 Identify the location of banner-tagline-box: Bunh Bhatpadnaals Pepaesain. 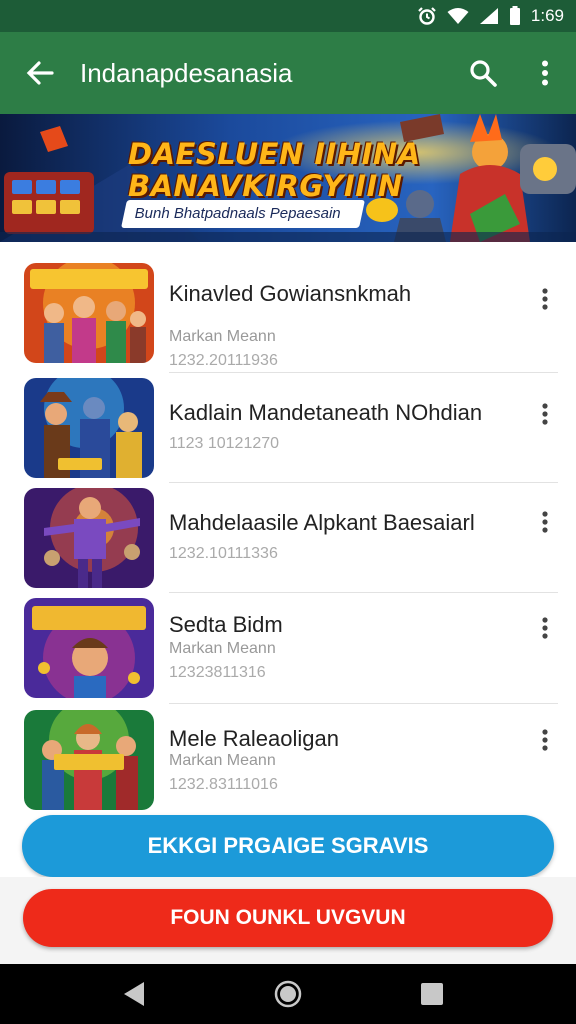
(243, 214).